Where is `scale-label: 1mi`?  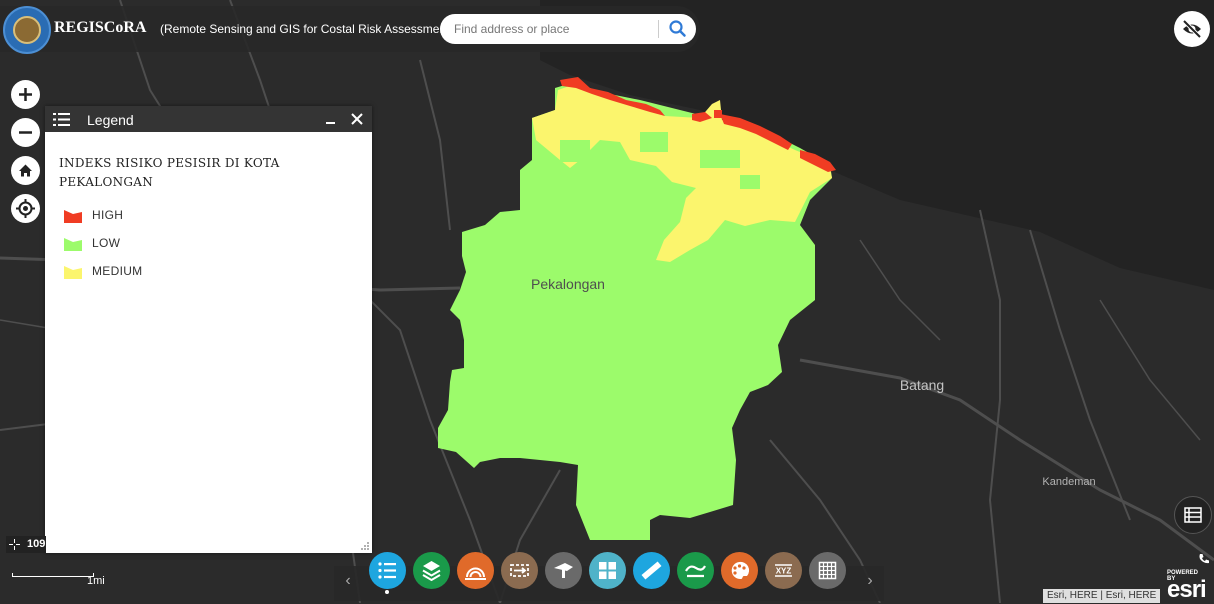
scale-label: 1mi is located at coordinates (96, 581).